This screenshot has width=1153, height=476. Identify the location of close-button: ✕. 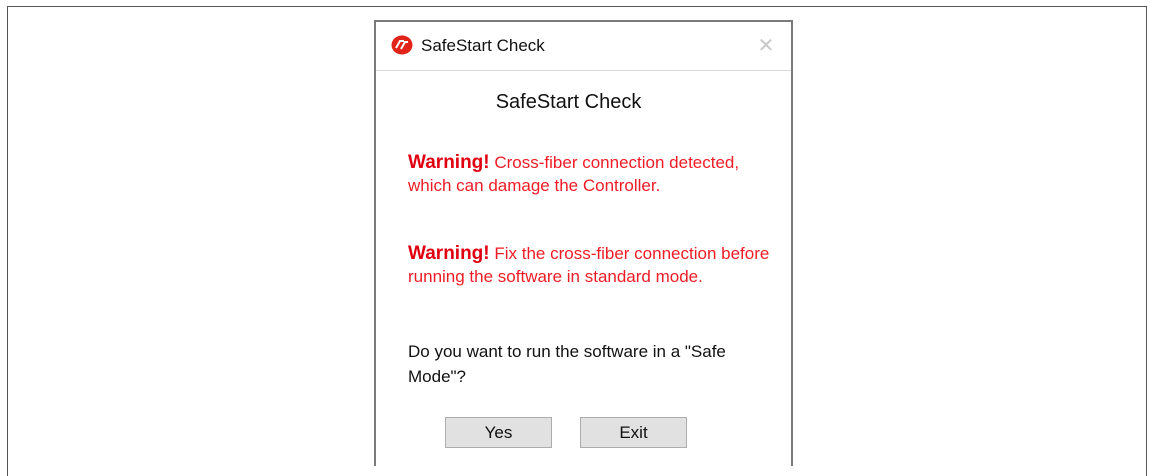
(766, 45).